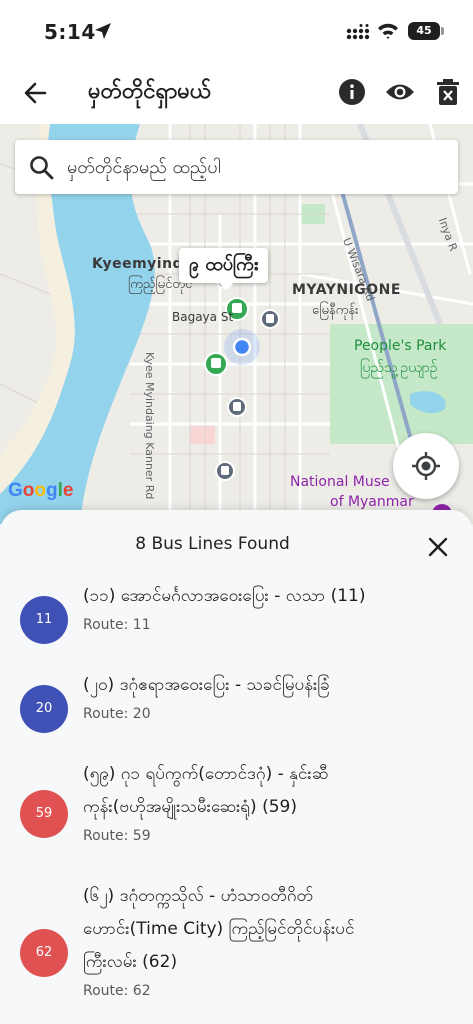 The width and height of the screenshot is (473, 1024). Describe the element at coordinates (372, 502) in the screenshot. I see `map-label-national-museum-2: of Myanmar` at that location.